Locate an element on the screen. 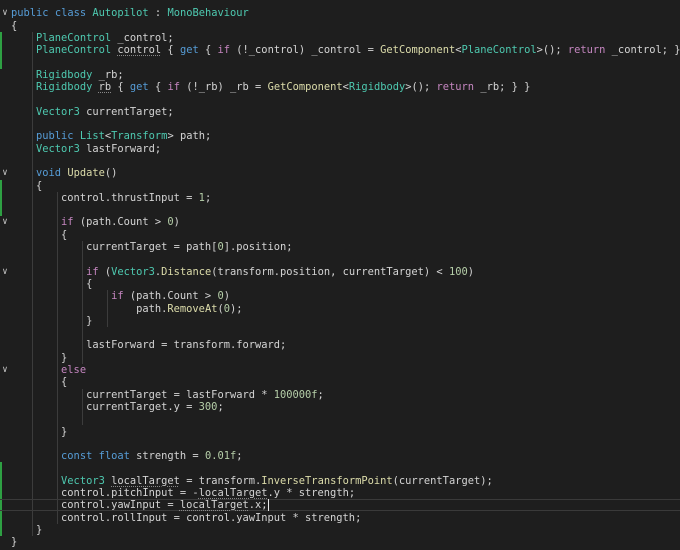  code-line: if (path.Count > 0) is located at coordinates (340, 296).